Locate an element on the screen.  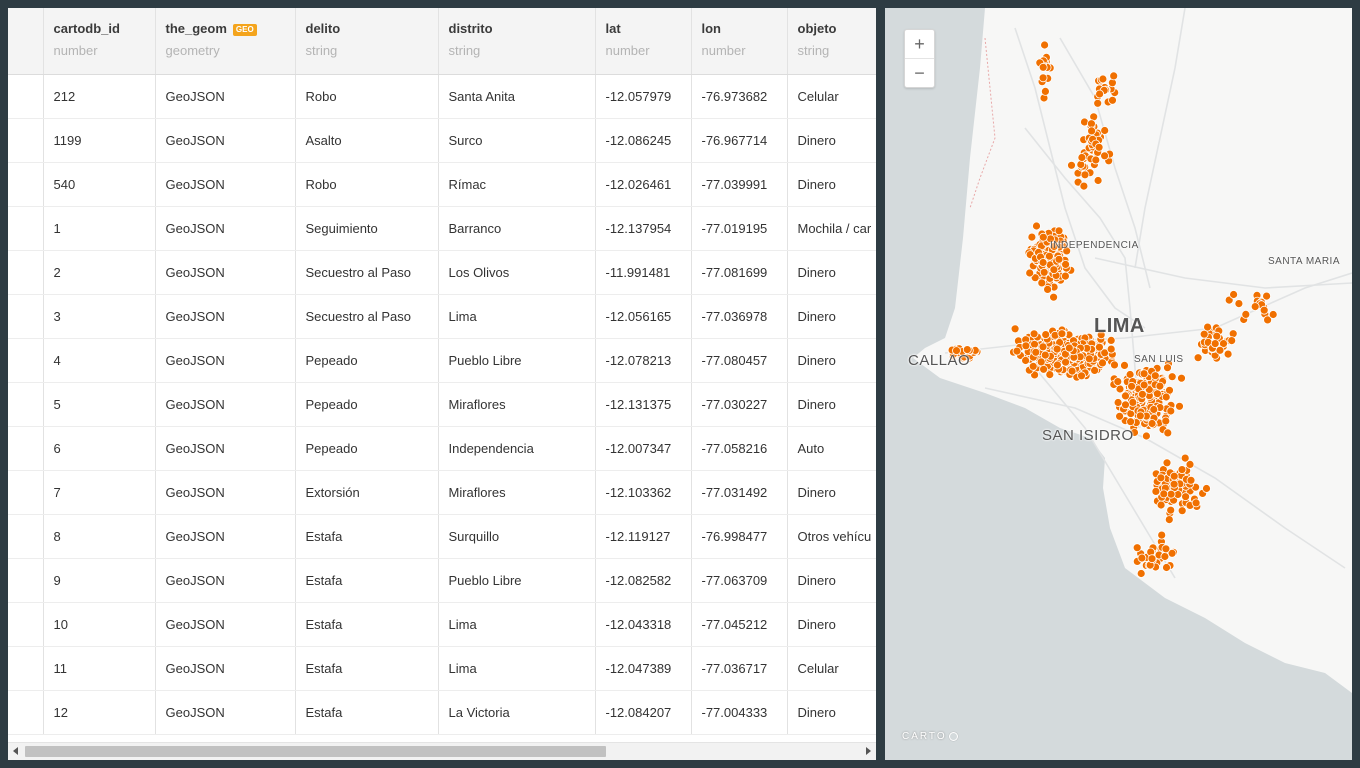
table-cell-delito: Secuestro al Paso is located at coordinates (367, 272).